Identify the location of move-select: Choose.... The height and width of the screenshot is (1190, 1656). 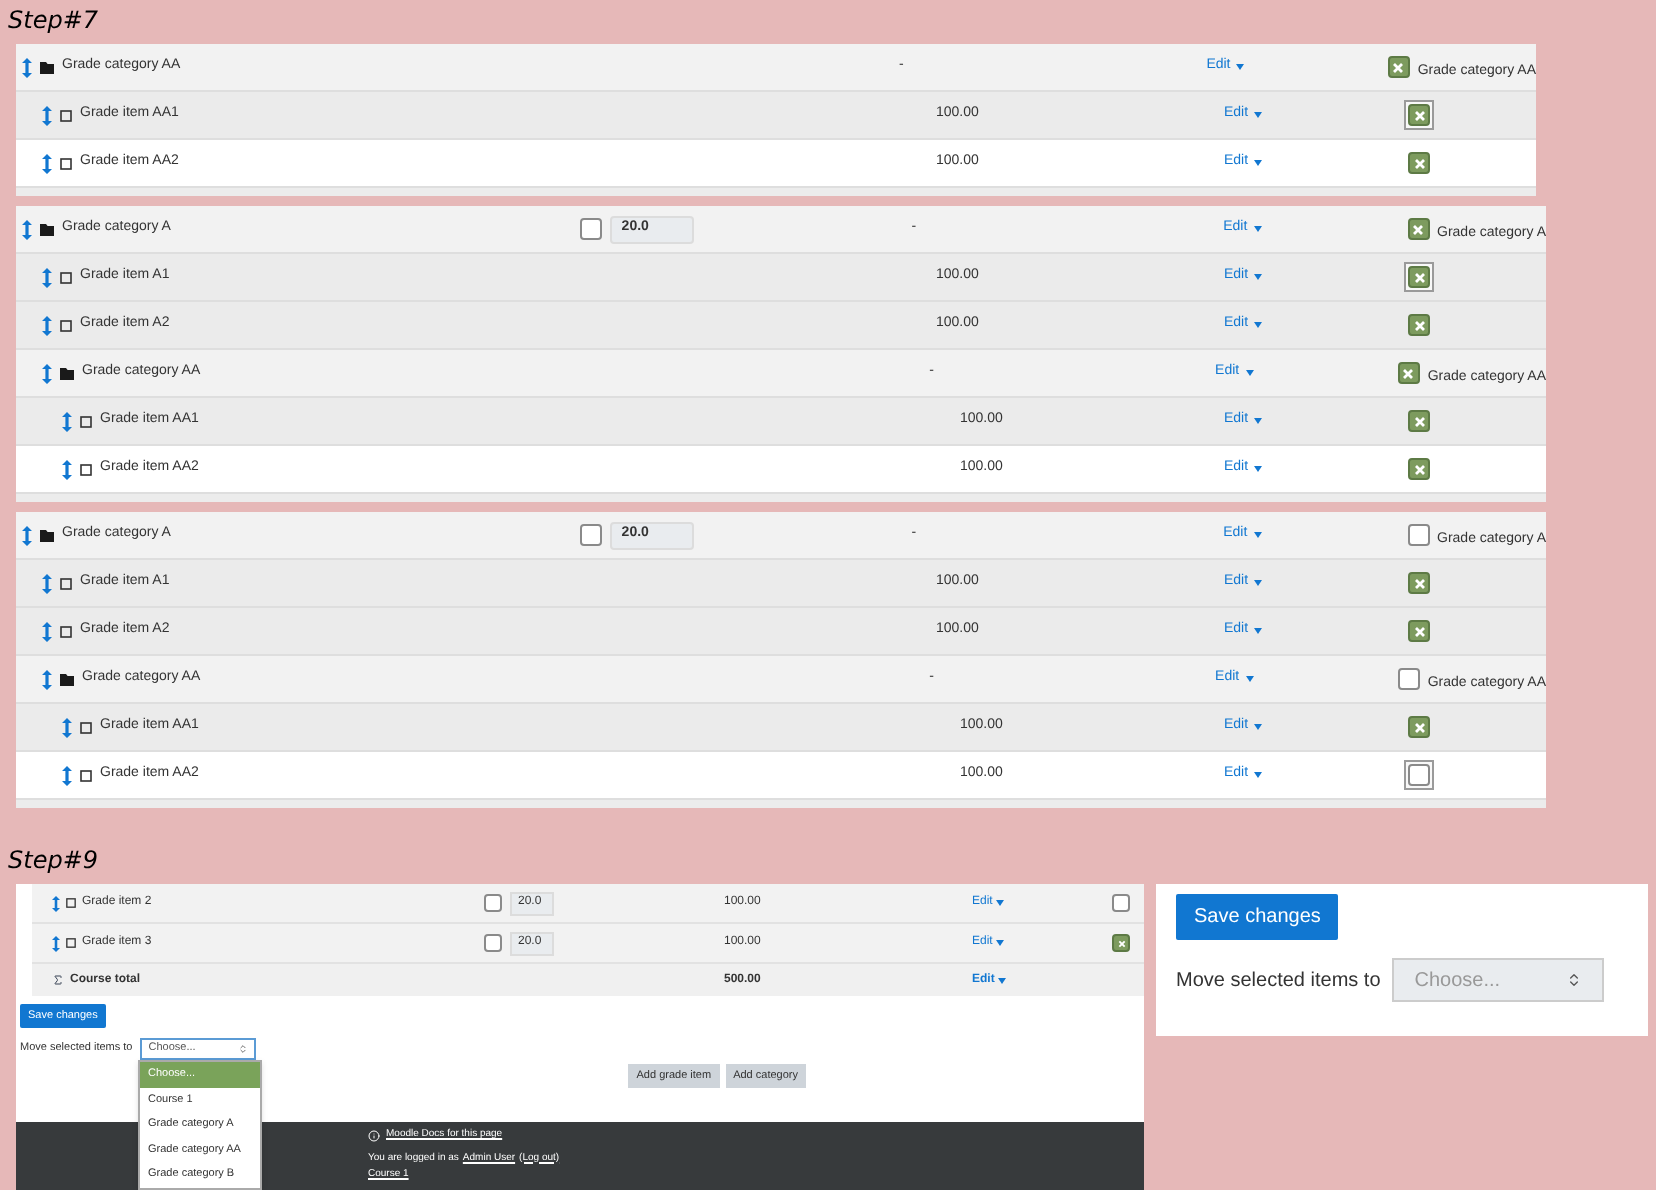
(1498, 980).